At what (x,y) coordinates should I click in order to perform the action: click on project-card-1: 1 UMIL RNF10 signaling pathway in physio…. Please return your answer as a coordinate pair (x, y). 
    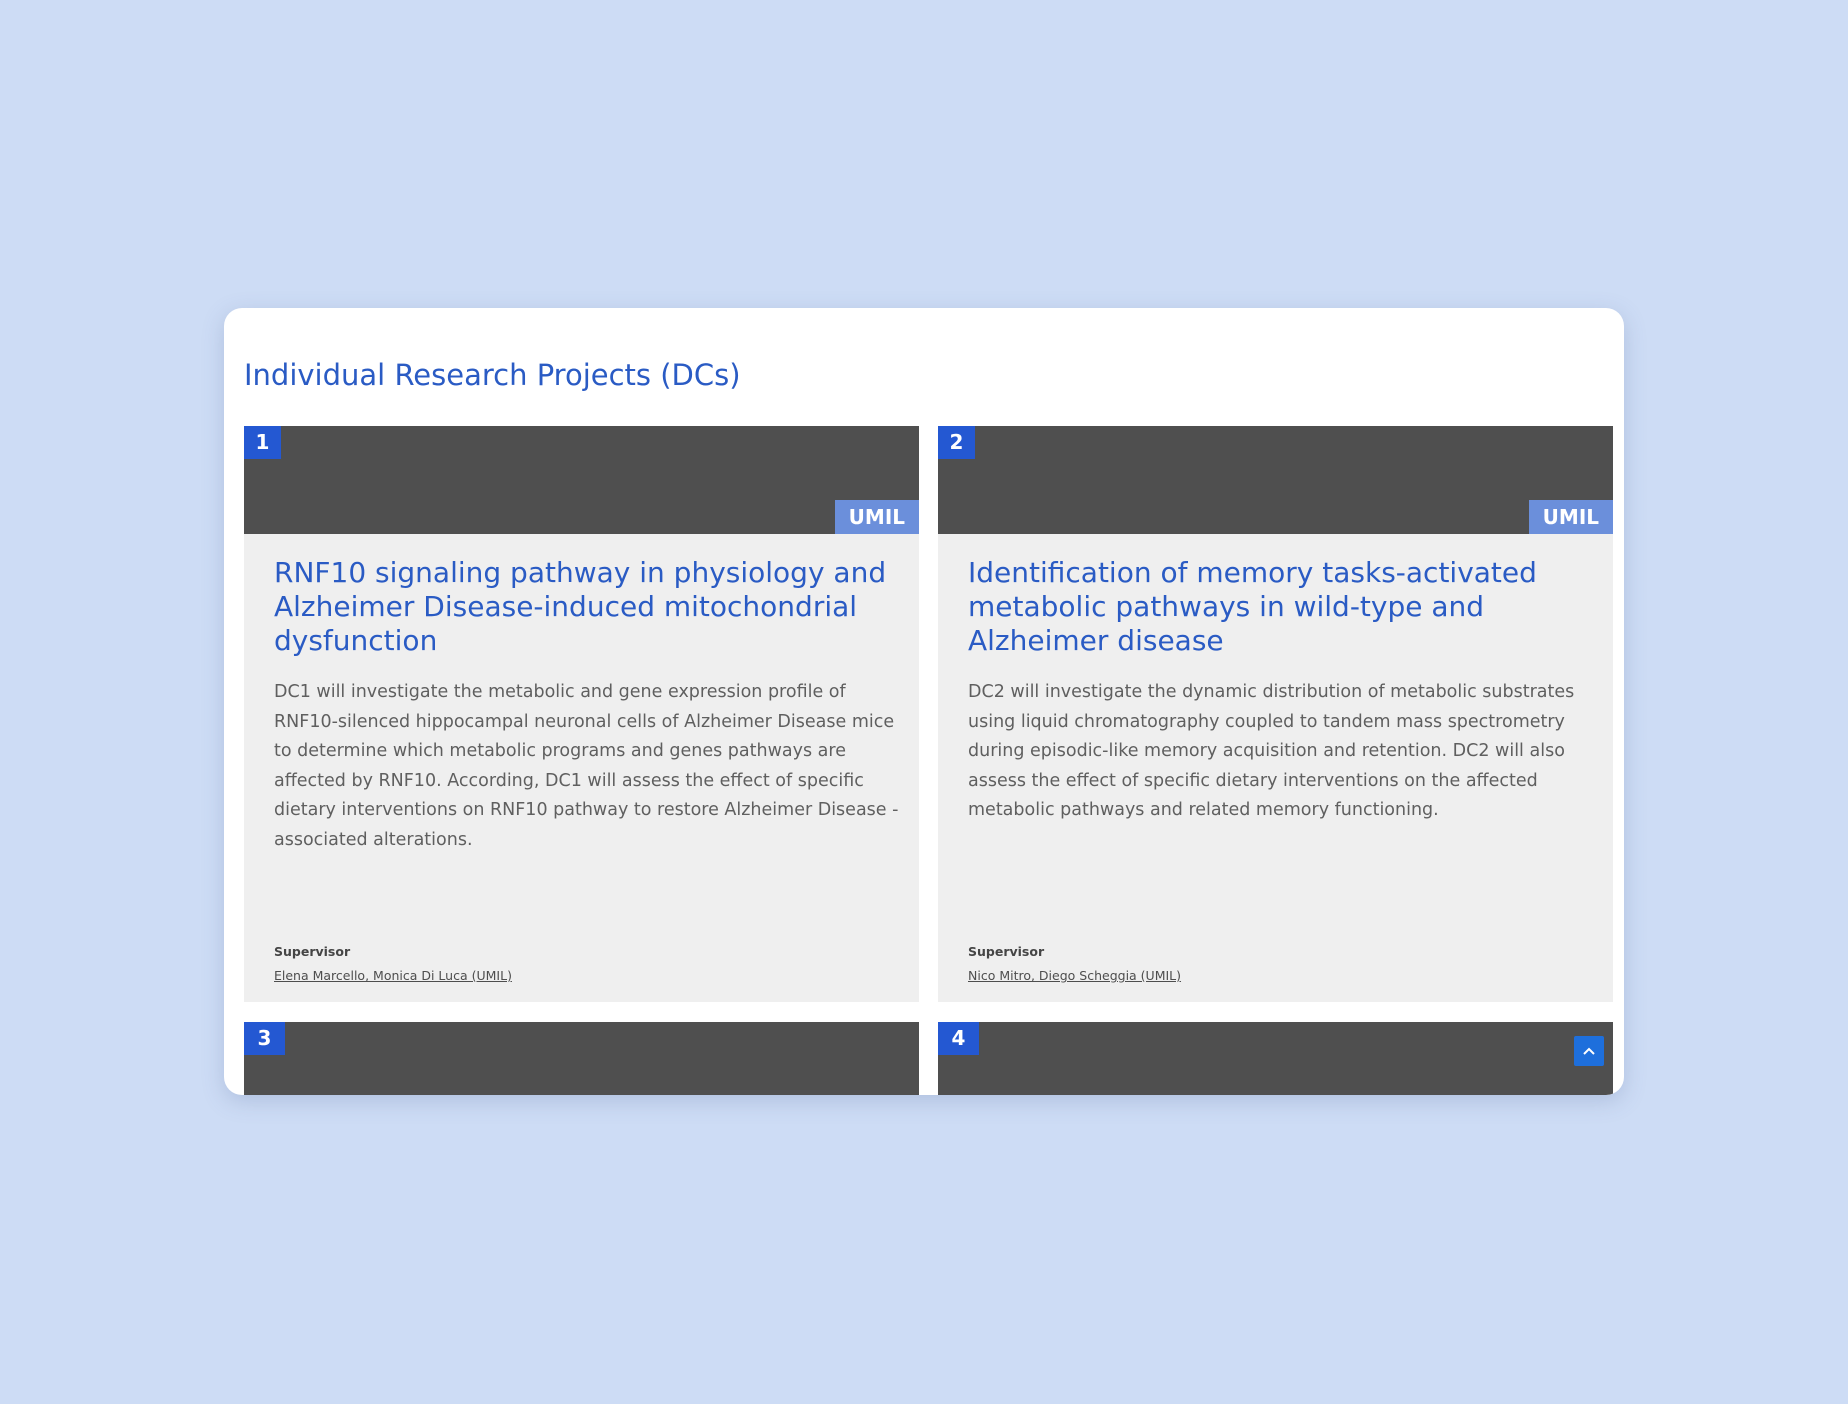
    Looking at the image, I should click on (581, 714).